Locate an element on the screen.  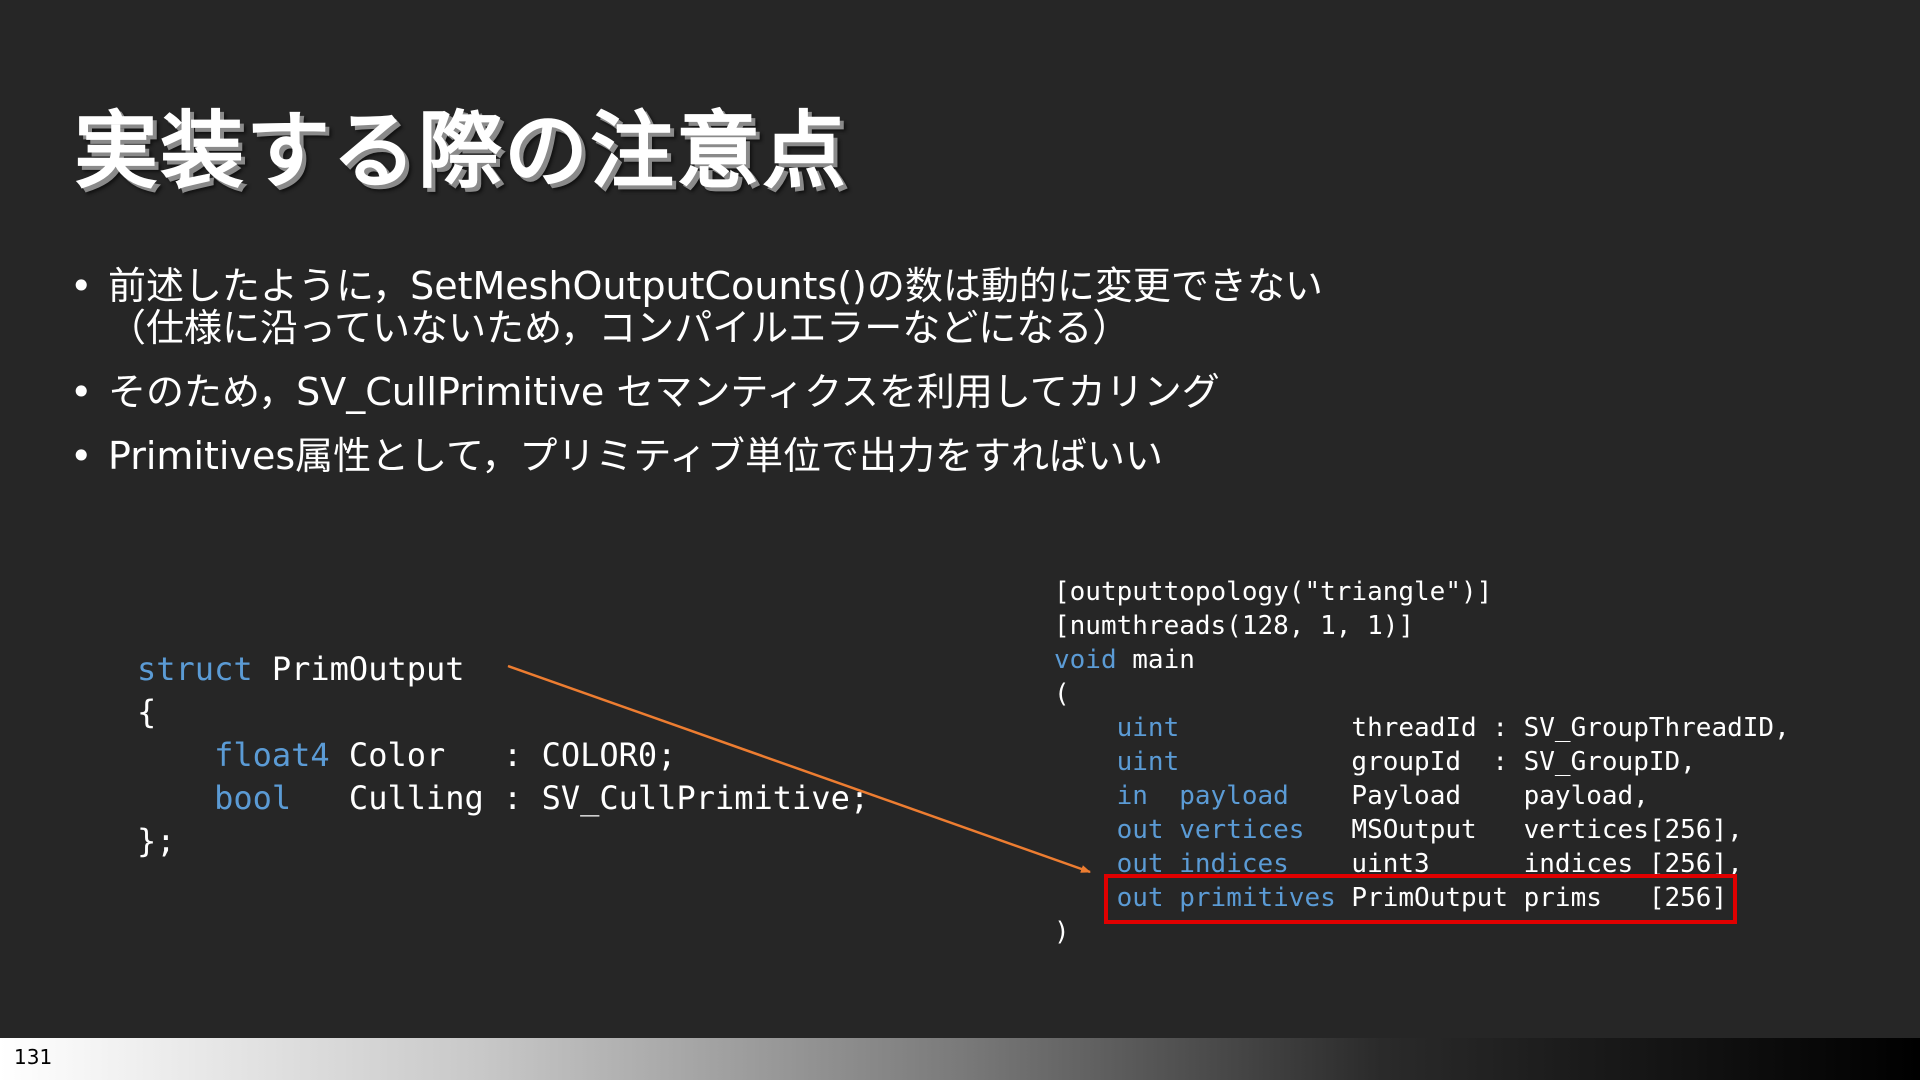
footer-gradient-bar is located at coordinates (960, 1059).